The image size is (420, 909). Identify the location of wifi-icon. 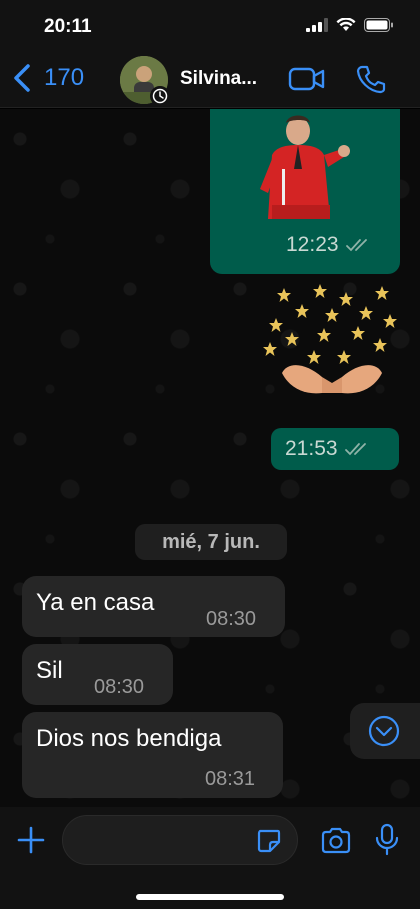
(346, 24).